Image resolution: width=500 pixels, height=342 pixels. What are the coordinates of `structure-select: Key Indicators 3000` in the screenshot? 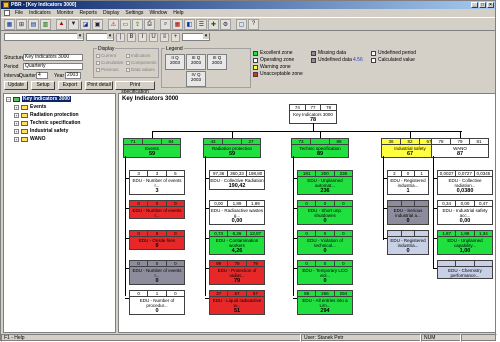 It's located at (53, 57).